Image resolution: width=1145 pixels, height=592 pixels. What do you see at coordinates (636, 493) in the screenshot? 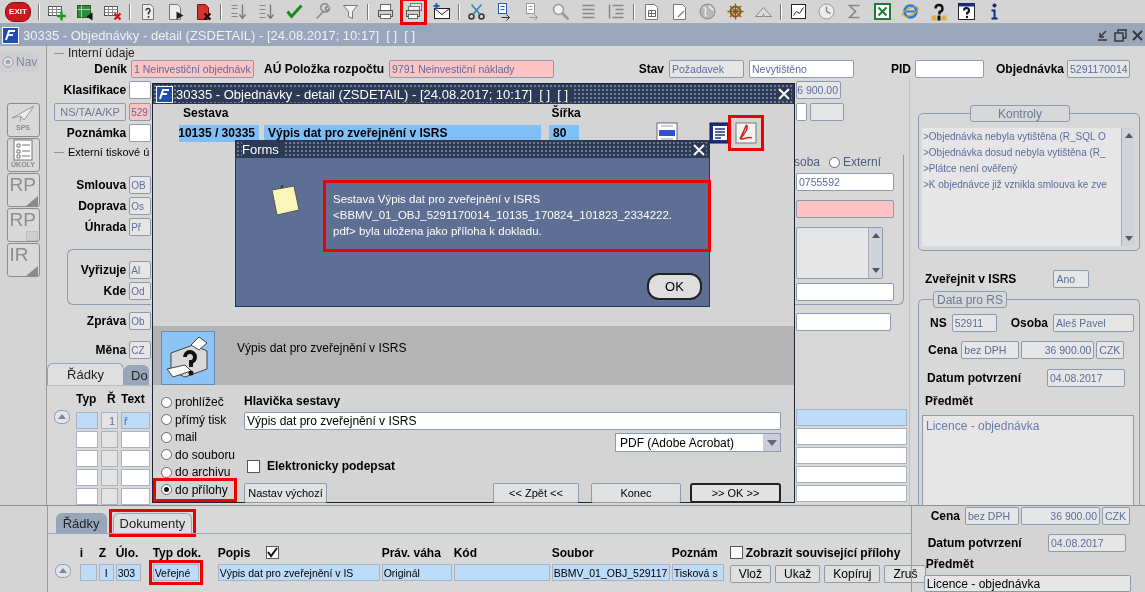
I see `dialog-button: Konec` at bounding box center [636, 493].